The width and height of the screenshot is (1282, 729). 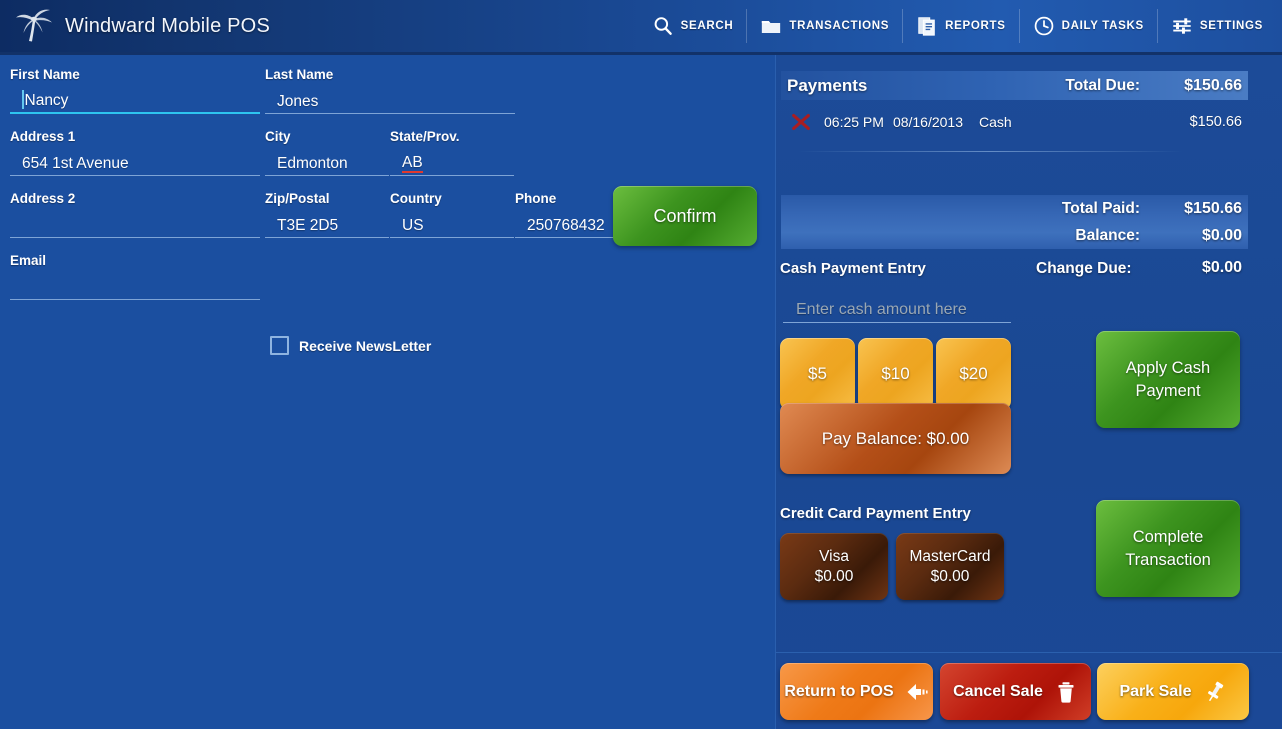 I want to click on change-due-value: $0.00, so click(x=1221, y=267).